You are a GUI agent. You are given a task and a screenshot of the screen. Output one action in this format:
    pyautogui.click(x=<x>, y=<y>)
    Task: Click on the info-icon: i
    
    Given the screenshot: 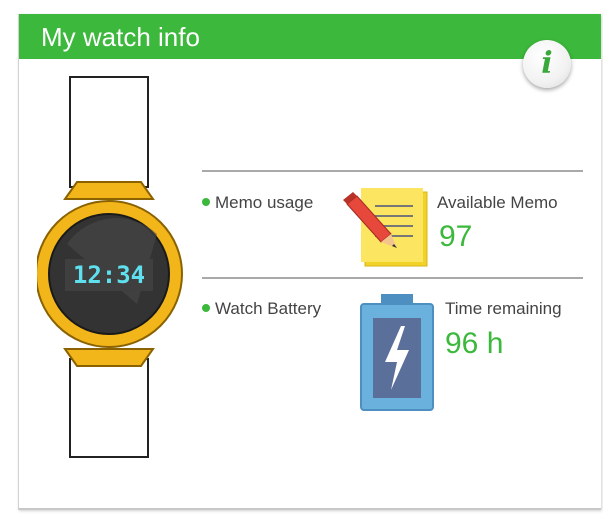 What is the action you would take?
    pyautogui.click(x=547, y=63)
    